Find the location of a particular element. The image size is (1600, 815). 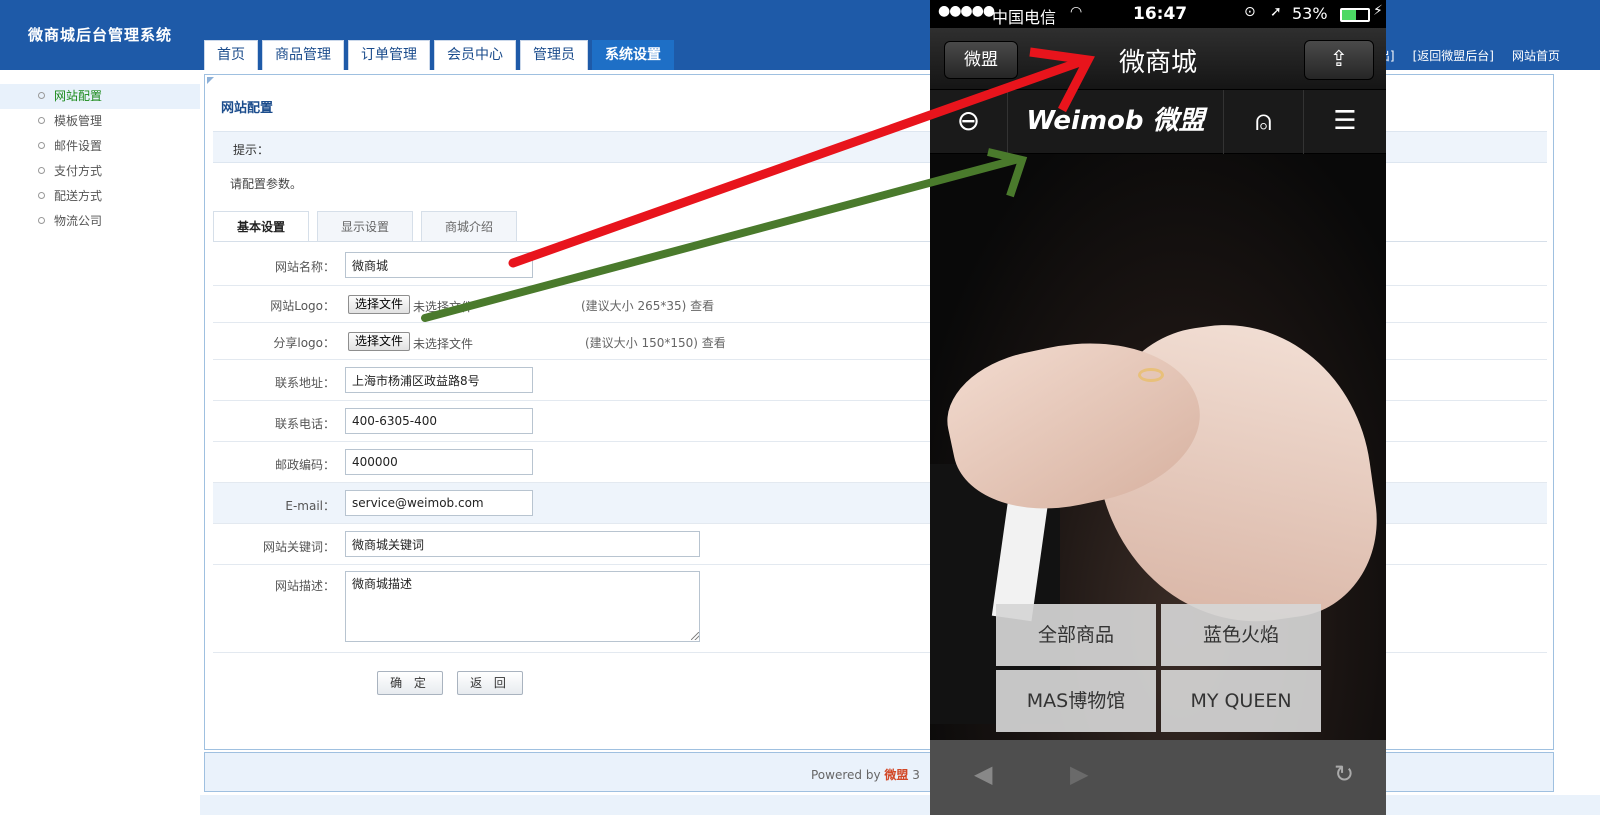

back-button: 返 回 is located at coordinates (490, 683).